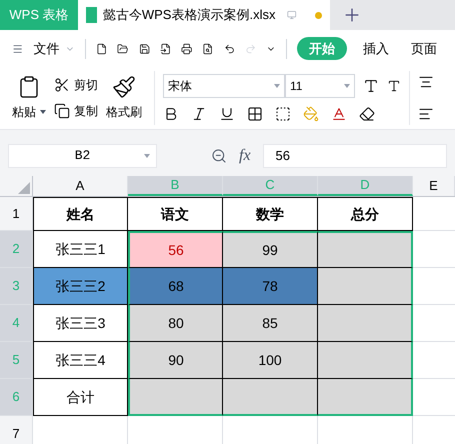 Image resolution: width=455 pixels, height=444 pixels. What do you see at coordinates (175, 286) in the screenshot?
I see `table-cell: 68` at bounding box center [175, 286].